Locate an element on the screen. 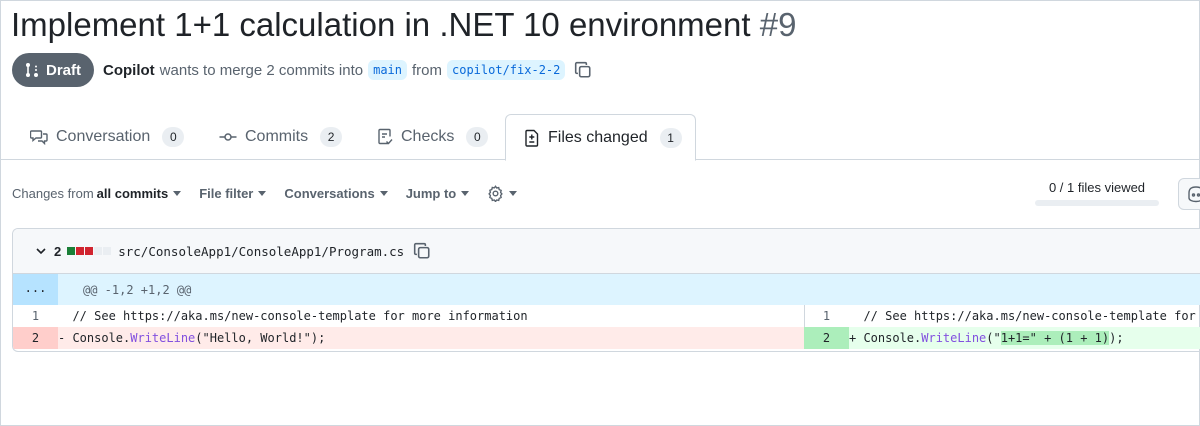 This screenshot has height=426, width=1200. diff-sign: - is located at coordinates (65, 338).